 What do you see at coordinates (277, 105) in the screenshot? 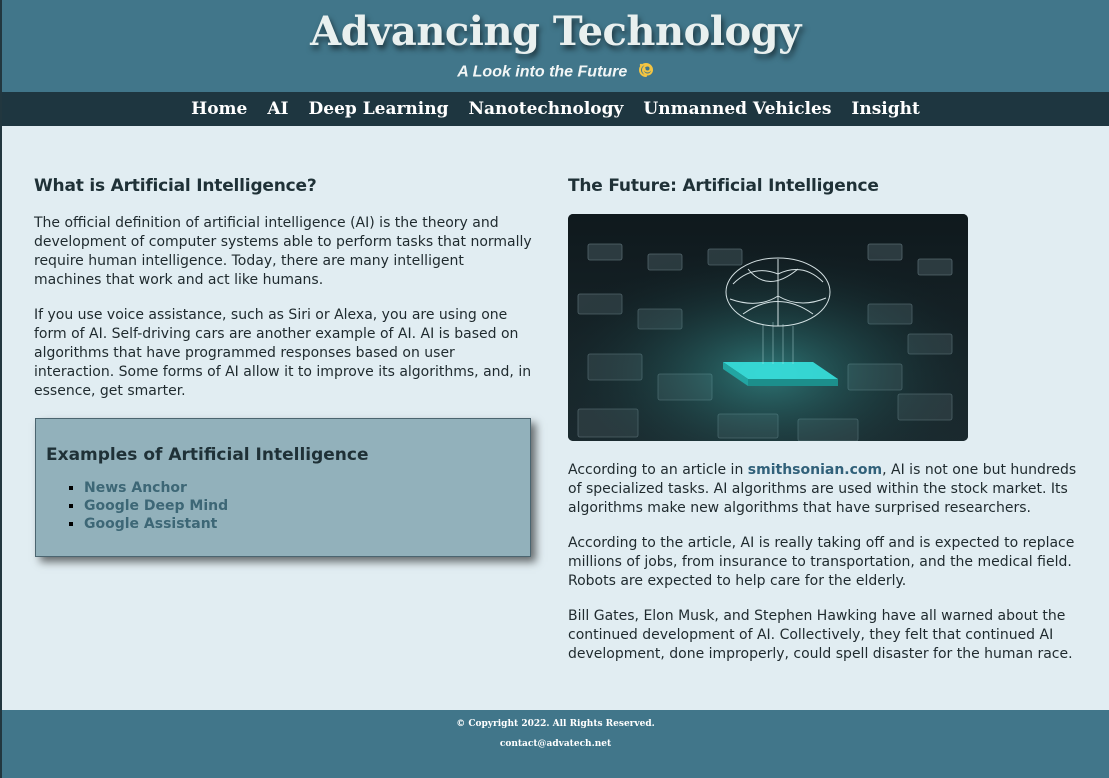
I see `nav-item-ai: AI` at bounding box center [277, 105].